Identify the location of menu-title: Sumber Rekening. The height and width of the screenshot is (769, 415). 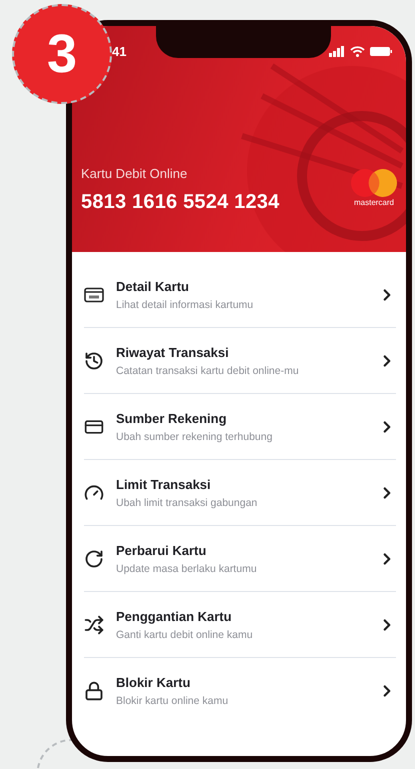
(172, 418).